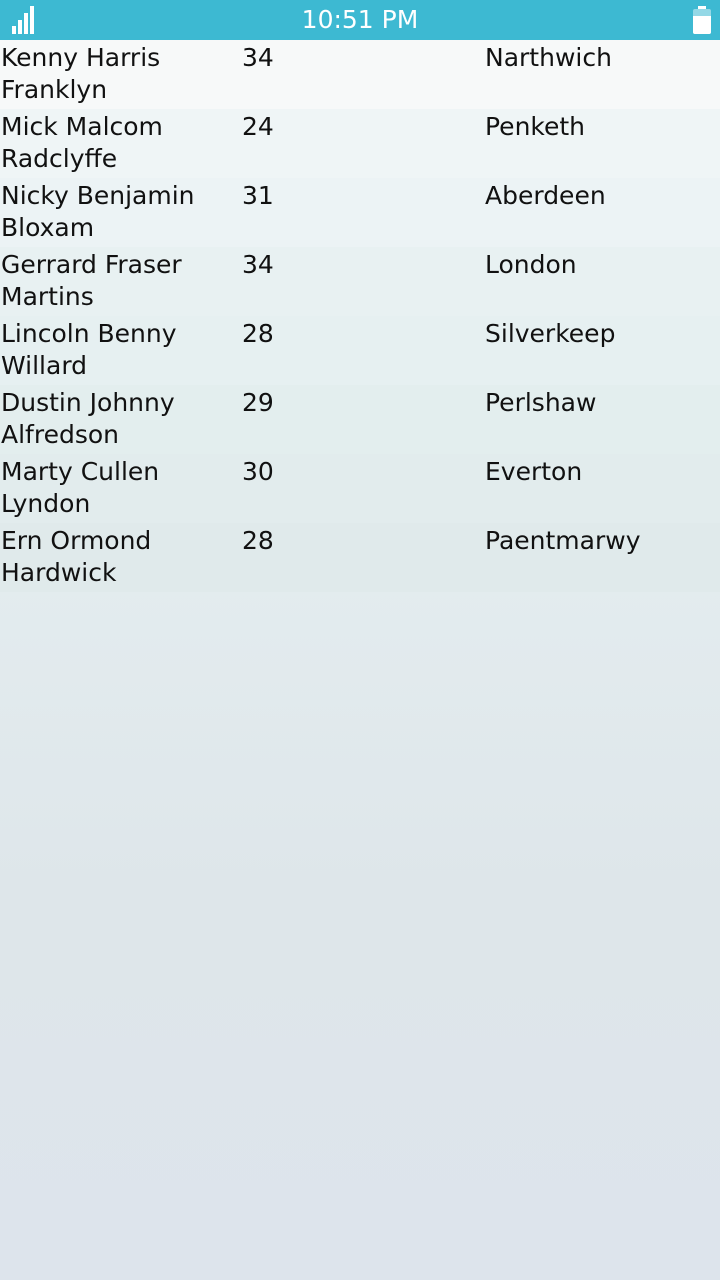 The width and height of the screenshot is (720, 1280). Describe the element at coordinates (88, 418) in the screenshot. I see `person-name: Dustin Johnny Alfredson` at that location.